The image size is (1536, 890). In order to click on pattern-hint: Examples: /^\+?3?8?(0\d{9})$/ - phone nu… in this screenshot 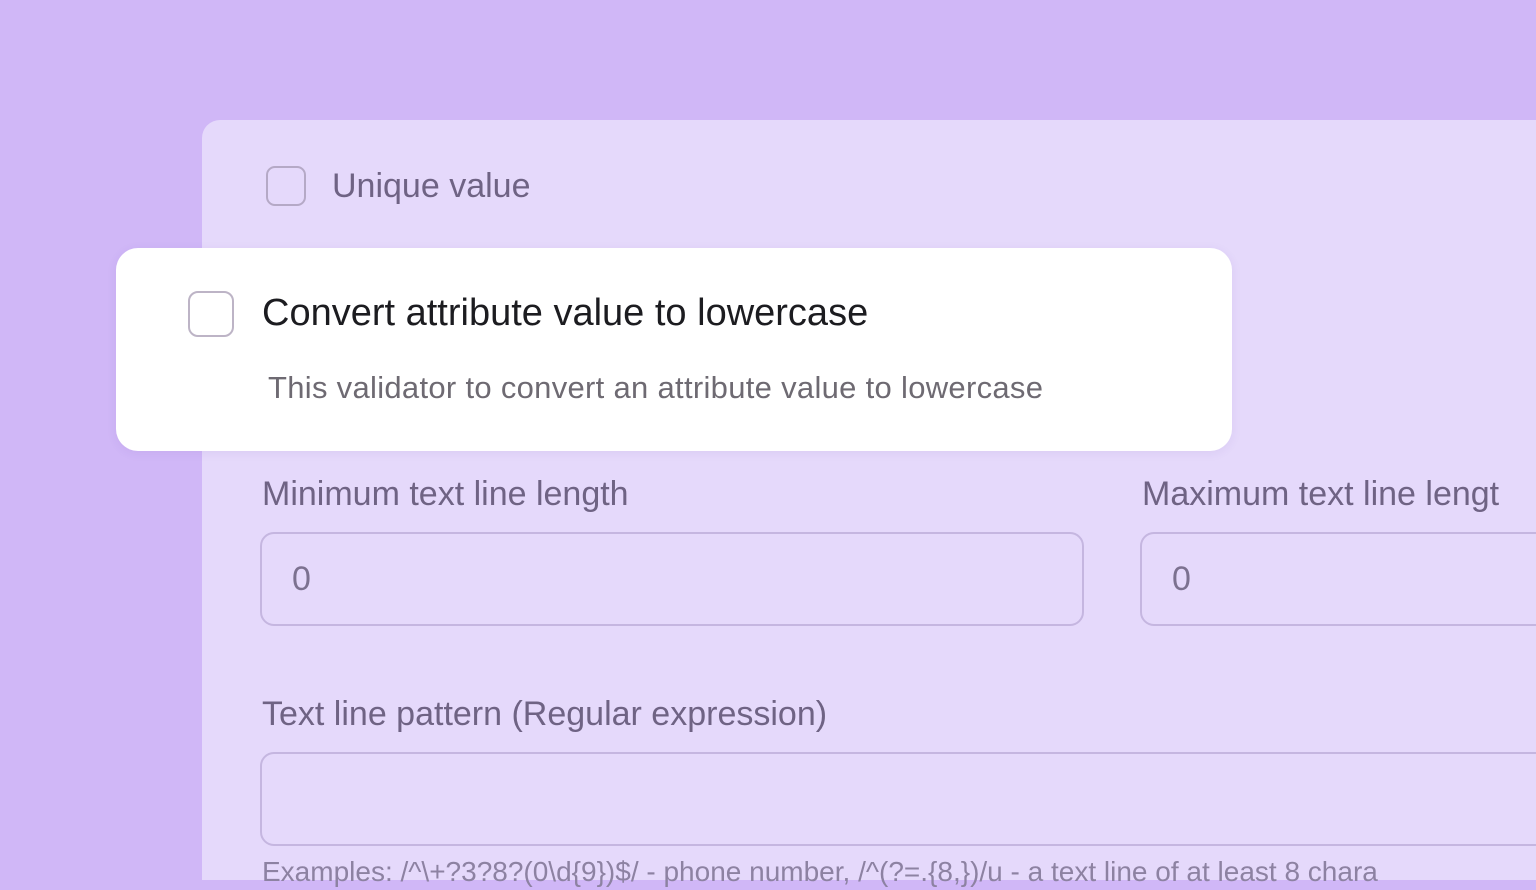, I will do `click(820, 871)`.